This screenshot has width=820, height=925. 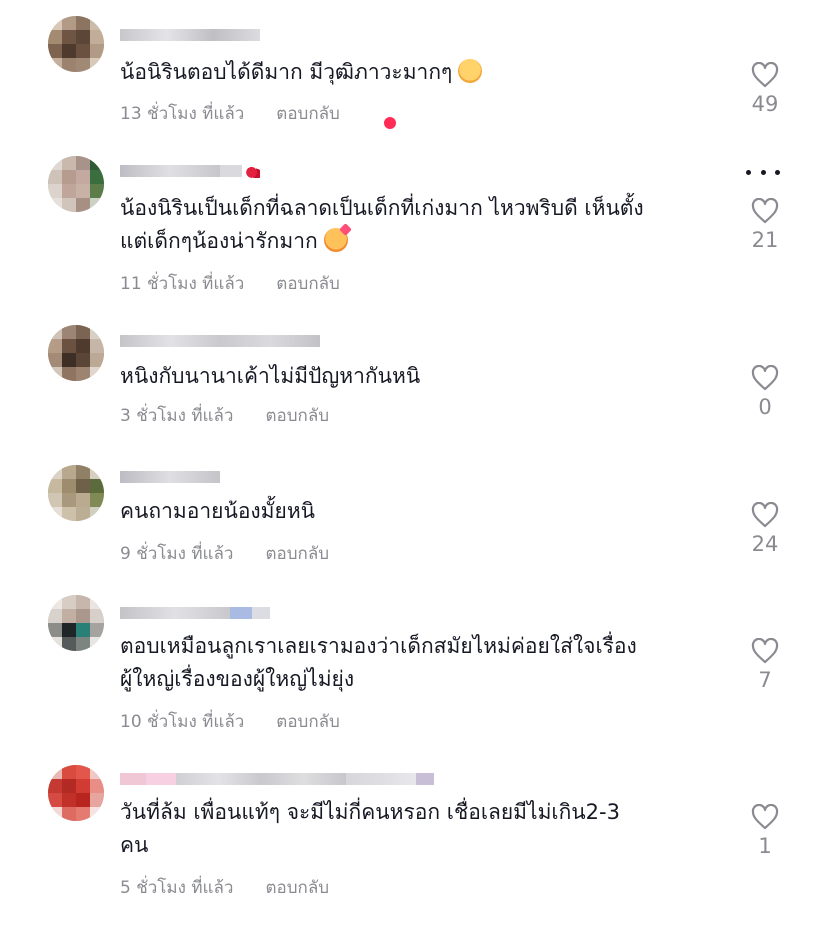 What do you see at coordinates (765, 665) in the screenshot?
I see `like-button: 7` at bounding box center [765, 665].